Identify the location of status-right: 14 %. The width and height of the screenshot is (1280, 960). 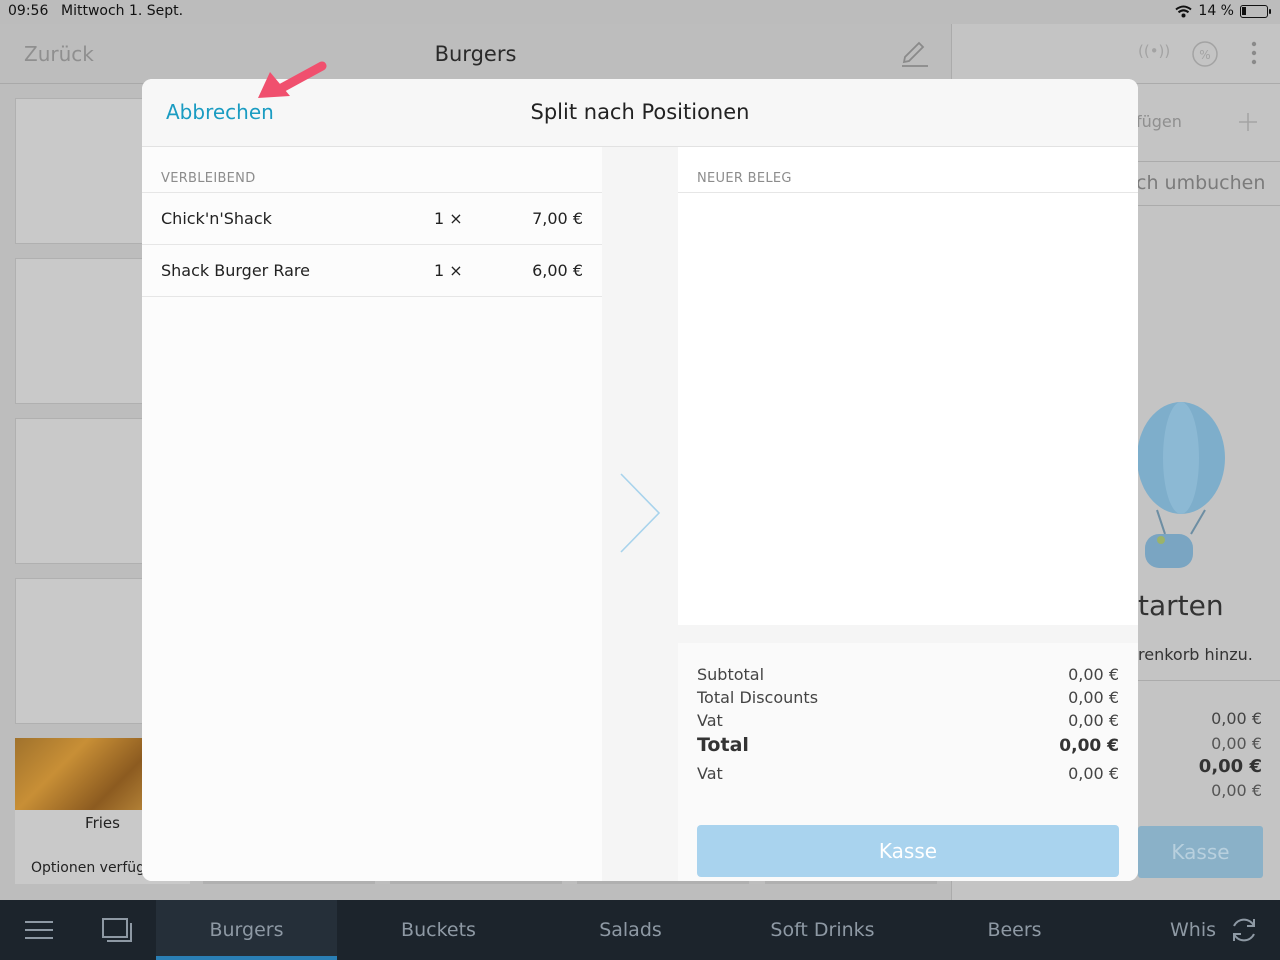
(1223, 11).